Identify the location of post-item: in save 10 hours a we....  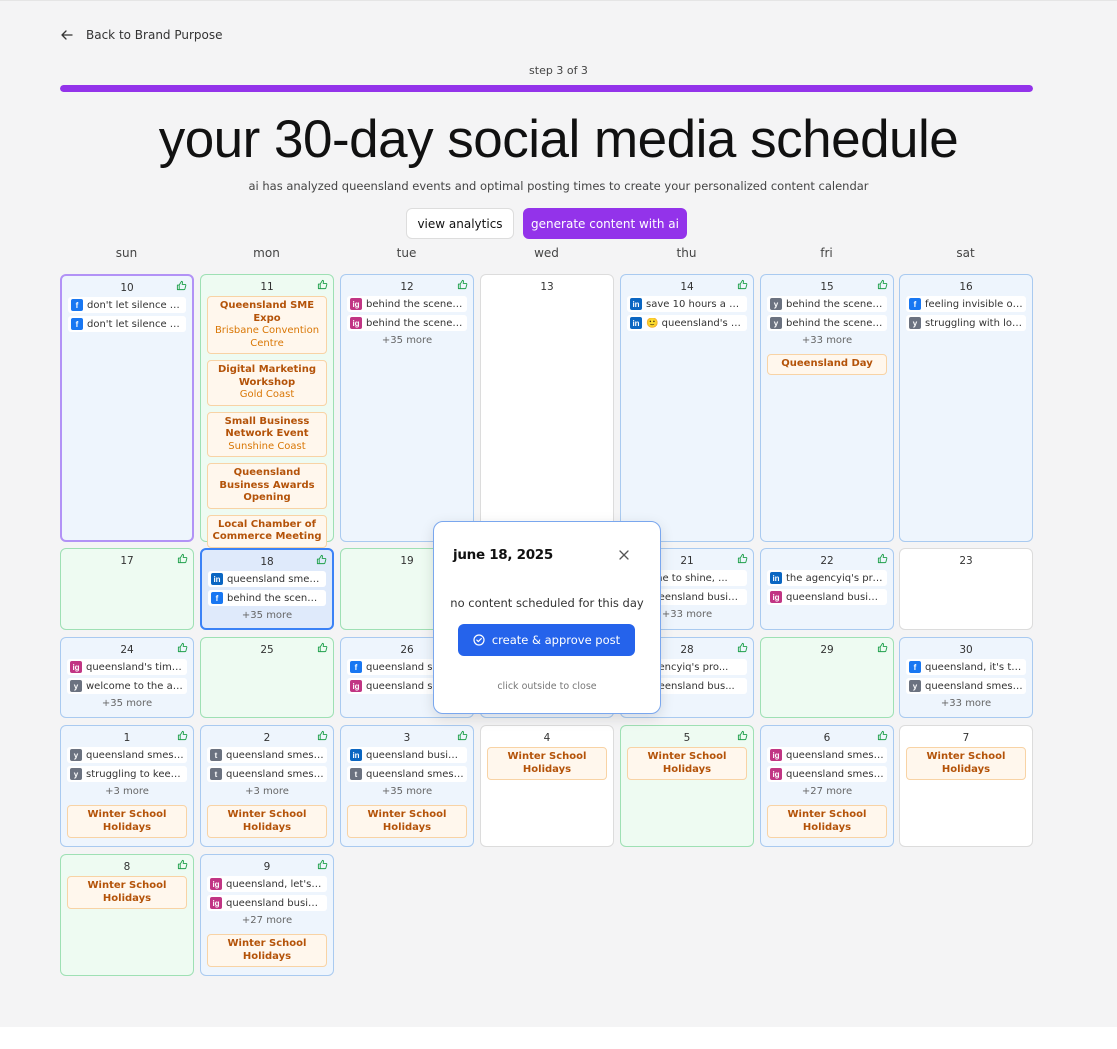
(687, 304).